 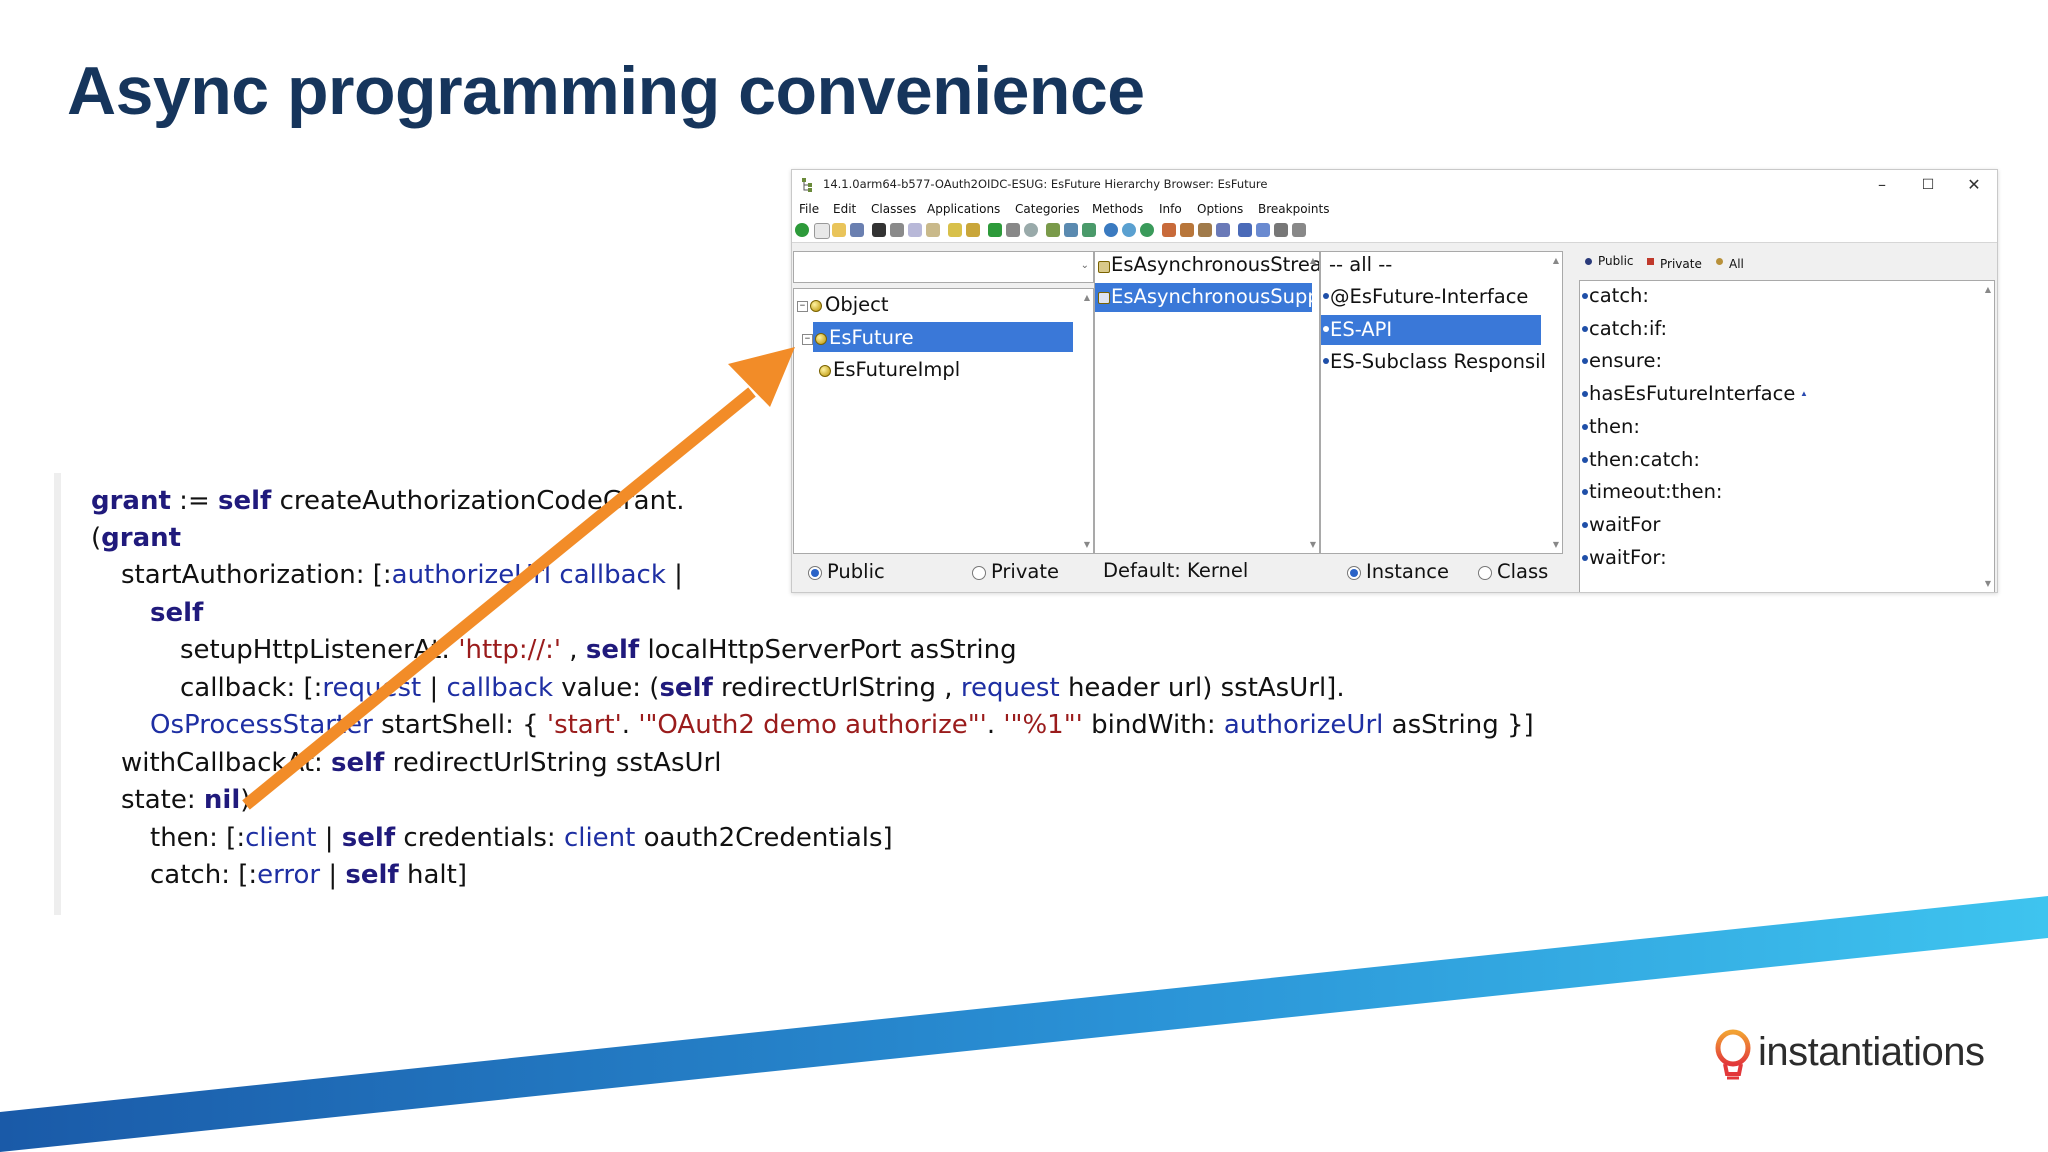 I want to click on radio-instance, so click(x=1354, y=573).